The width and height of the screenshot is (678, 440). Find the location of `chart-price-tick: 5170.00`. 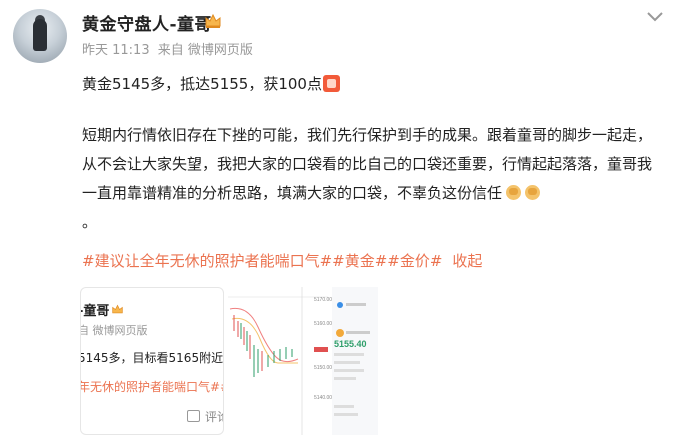

chart-price-tick: 5170.00 is located at coordinates (323, 300).